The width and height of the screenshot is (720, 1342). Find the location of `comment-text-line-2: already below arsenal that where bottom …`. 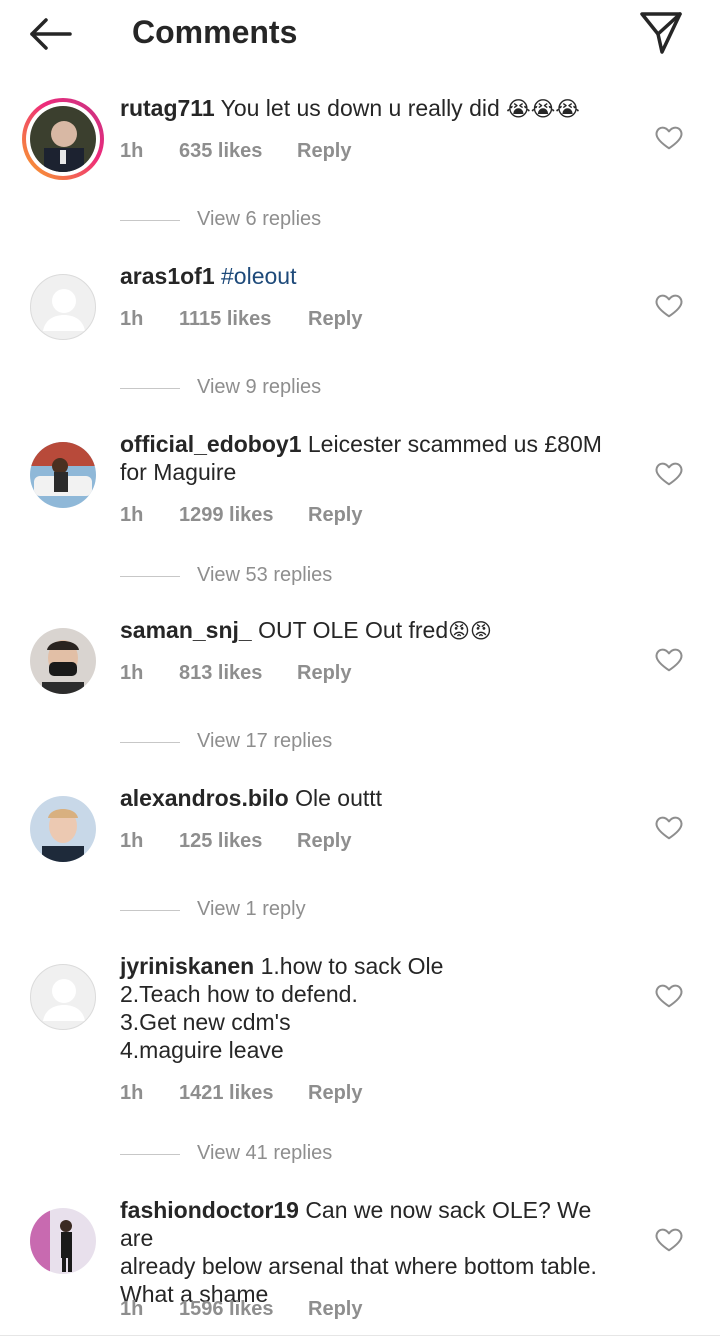

comment-text-line-2: already below arsenal that where bottom … is located at coordinates (358, 1266).